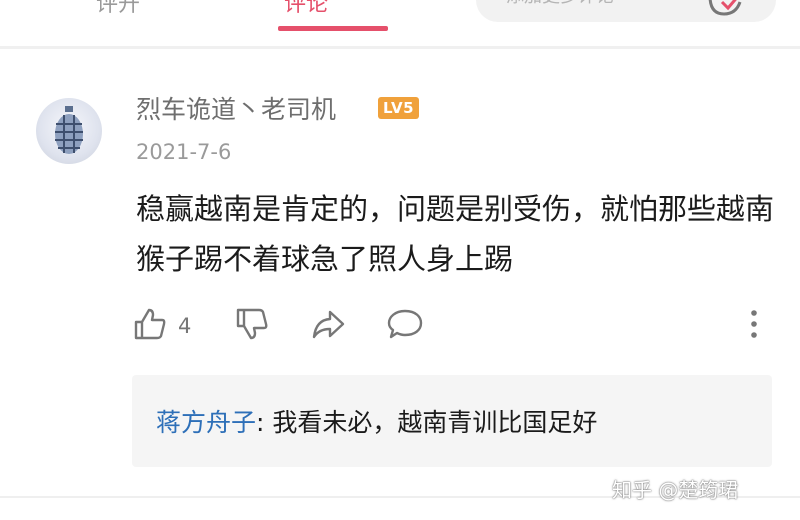 The image size is (800, 520). I want to click on reply-author: 蒋方舟子, so click(206, 422).